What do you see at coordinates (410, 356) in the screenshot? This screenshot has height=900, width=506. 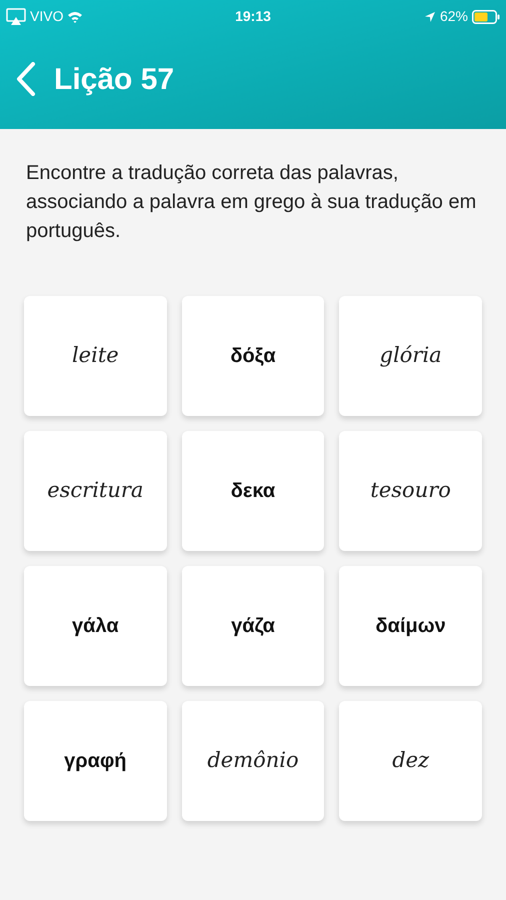 I see `word-card: glória` at bounding box center [410, 356].